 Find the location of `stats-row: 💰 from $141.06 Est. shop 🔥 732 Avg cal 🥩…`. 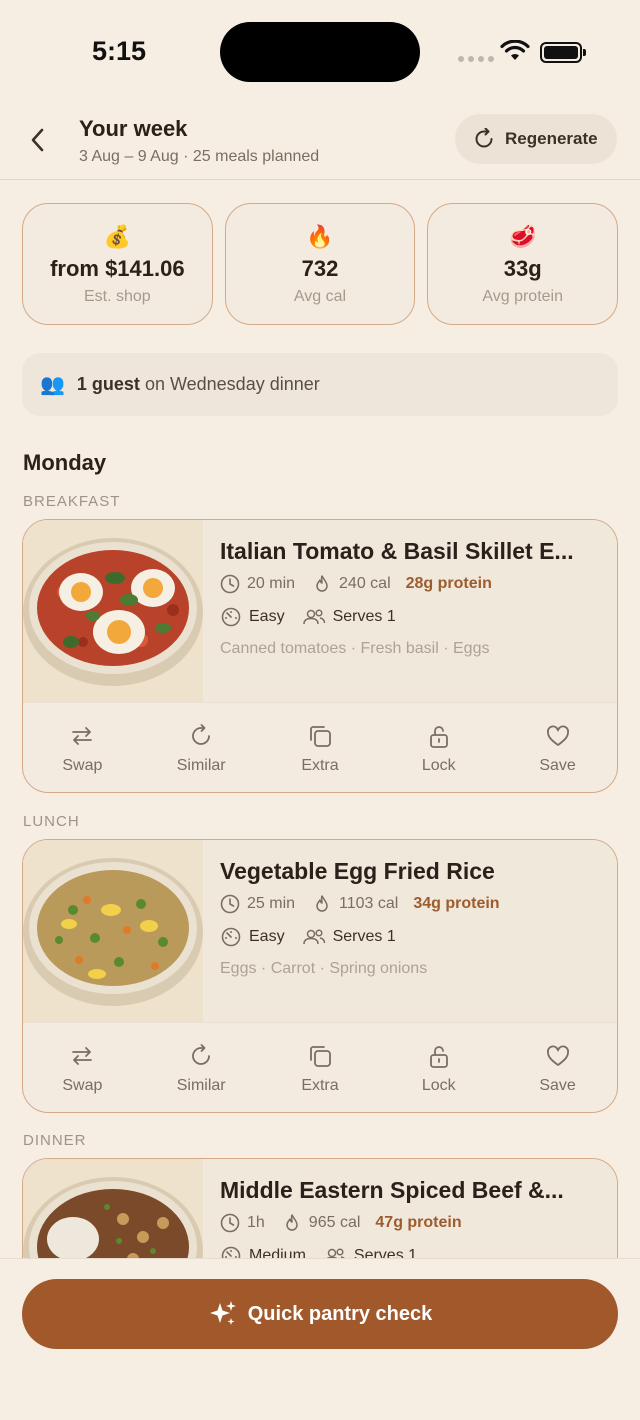

stats-row: 💰 from $141.06 Est. shop 🔥 732 Avg cal 🥩… is located at coordinates (320, 264).